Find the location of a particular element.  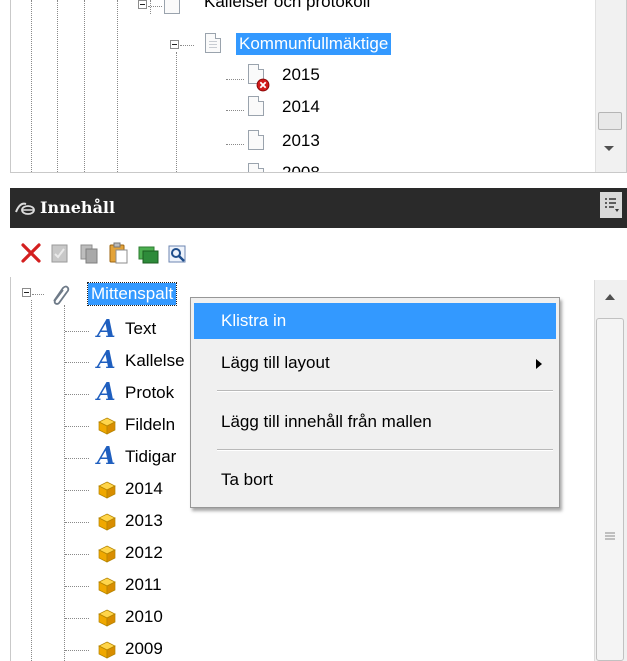

folder-doc-icon is located at coordinates (172, 7).